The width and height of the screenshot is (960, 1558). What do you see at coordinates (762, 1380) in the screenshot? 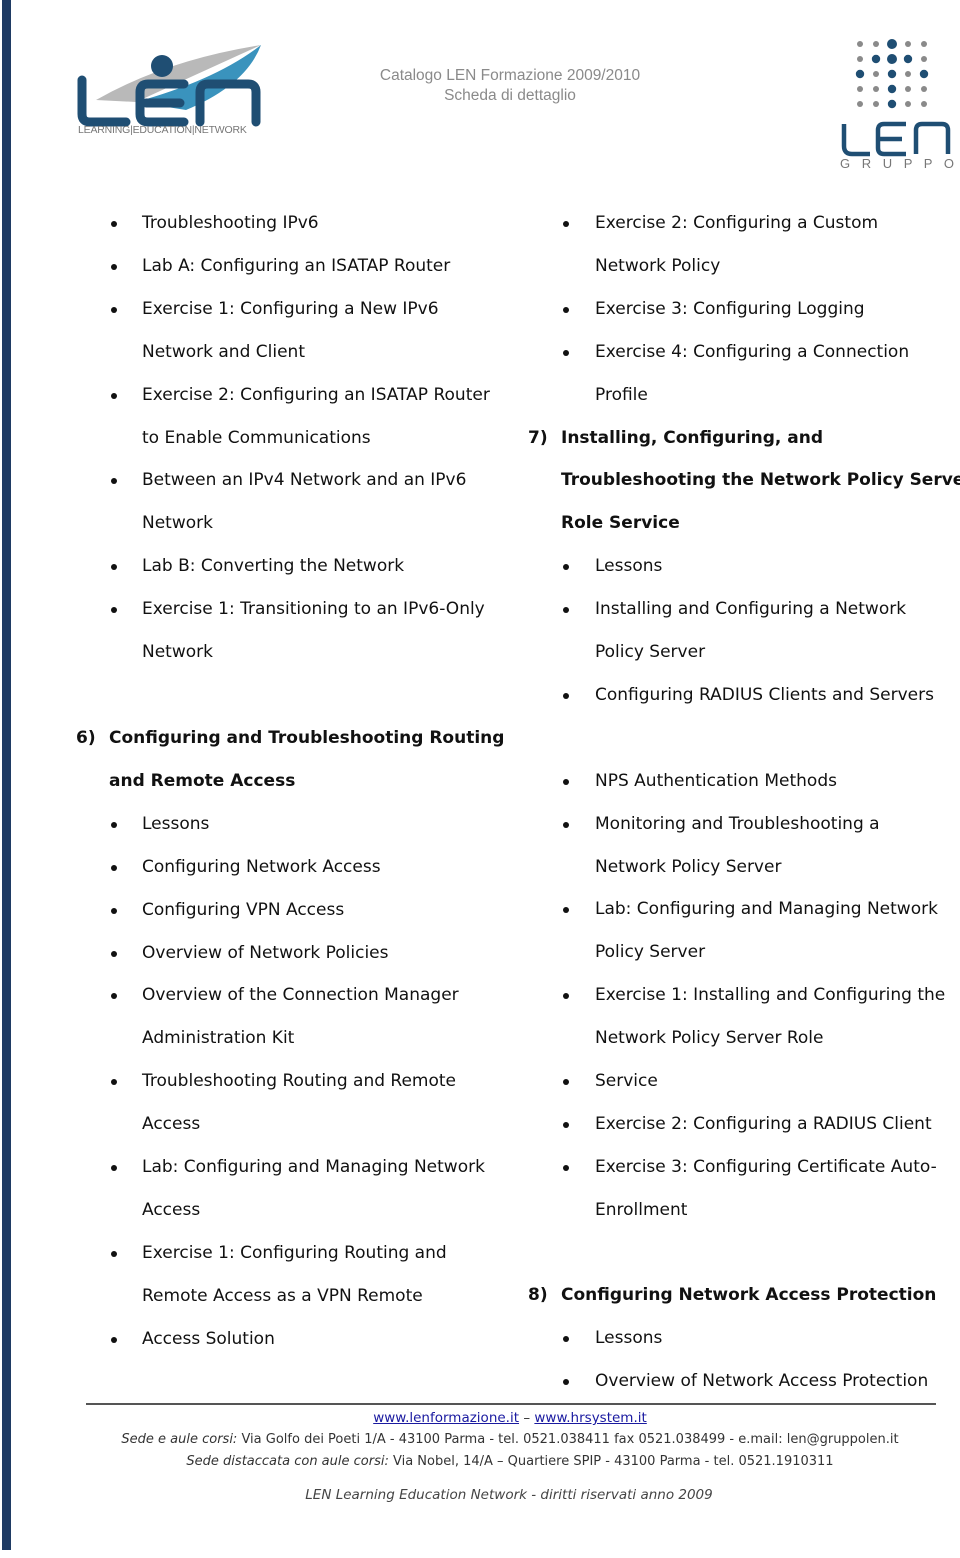
I see `list-item-text: Overview of Network Access Protection` at bounding box center [762, 1380].